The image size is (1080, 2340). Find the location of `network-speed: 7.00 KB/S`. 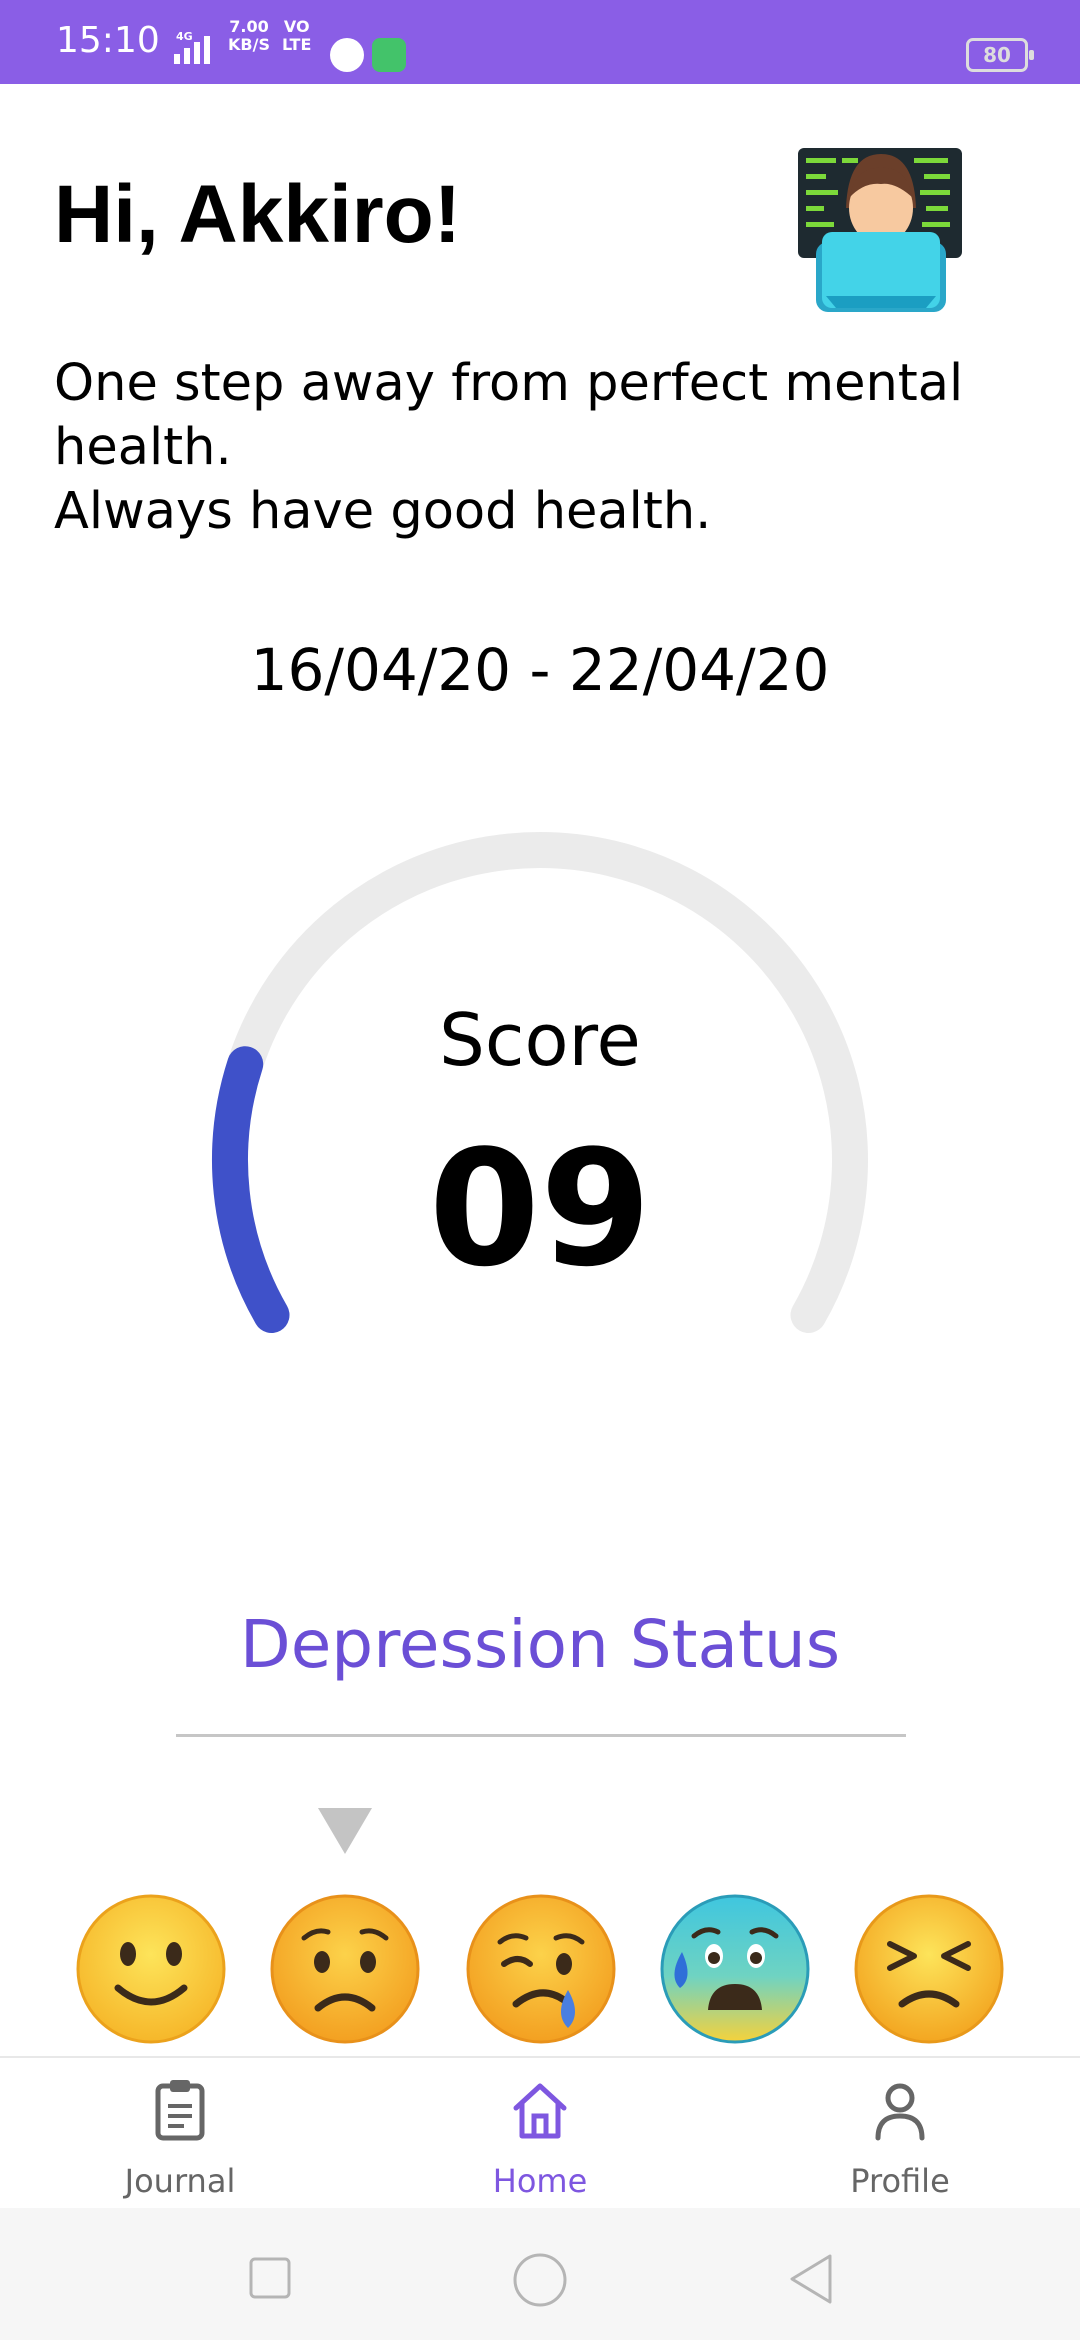

network-speed: 7.00 KB/S is located at coordinates (249, 36).